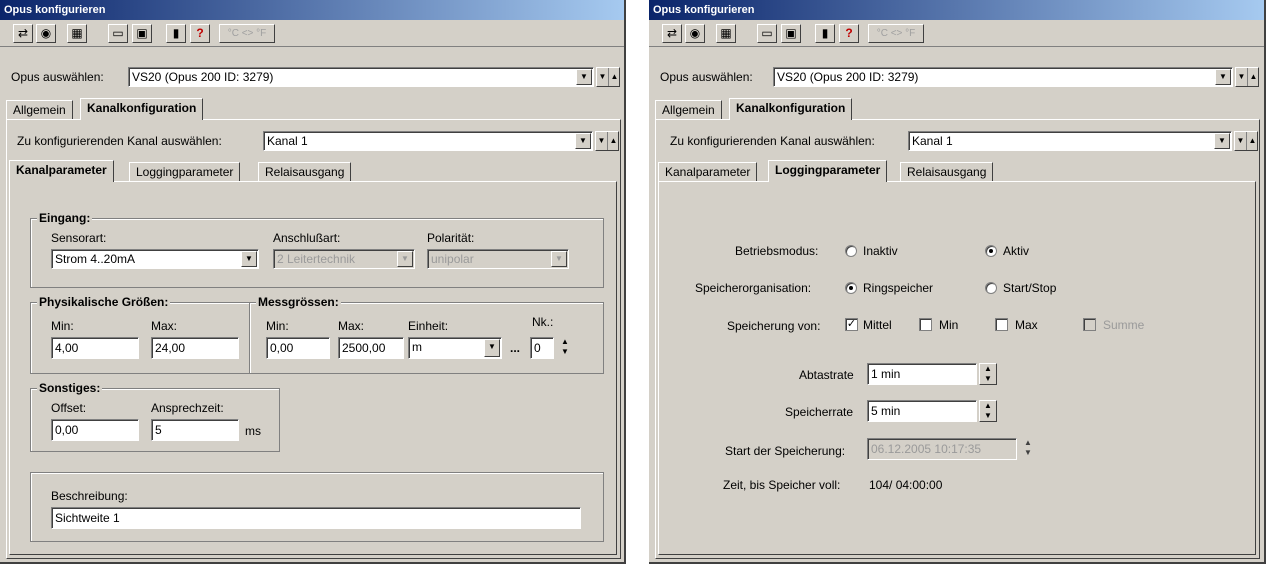 The image size is (1266, 564). I want to click on speicherung-label: Speicherung von:, so click(774, 326).